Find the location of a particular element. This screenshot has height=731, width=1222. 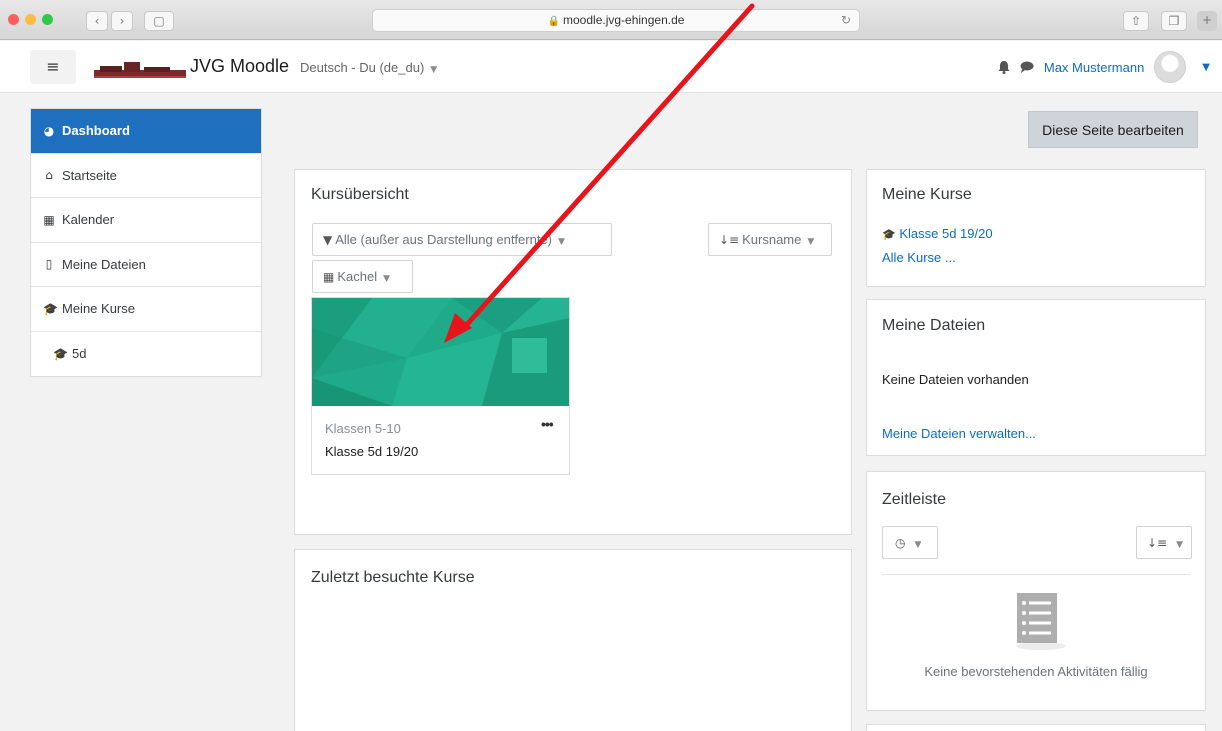

timeline-sort-dropdown: ↓≡ ▼ is located at coordinates (1164, 542).